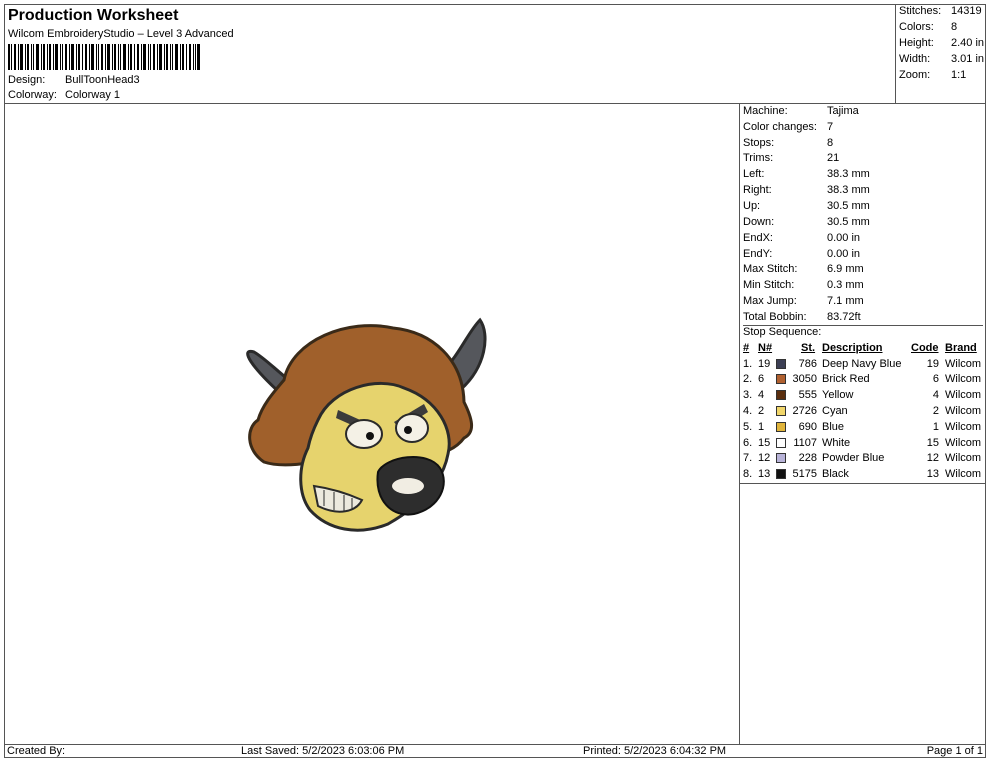  I want to click on stop-row: 8. 13 5175 Black 13 Wilcom, so click(862, 474).